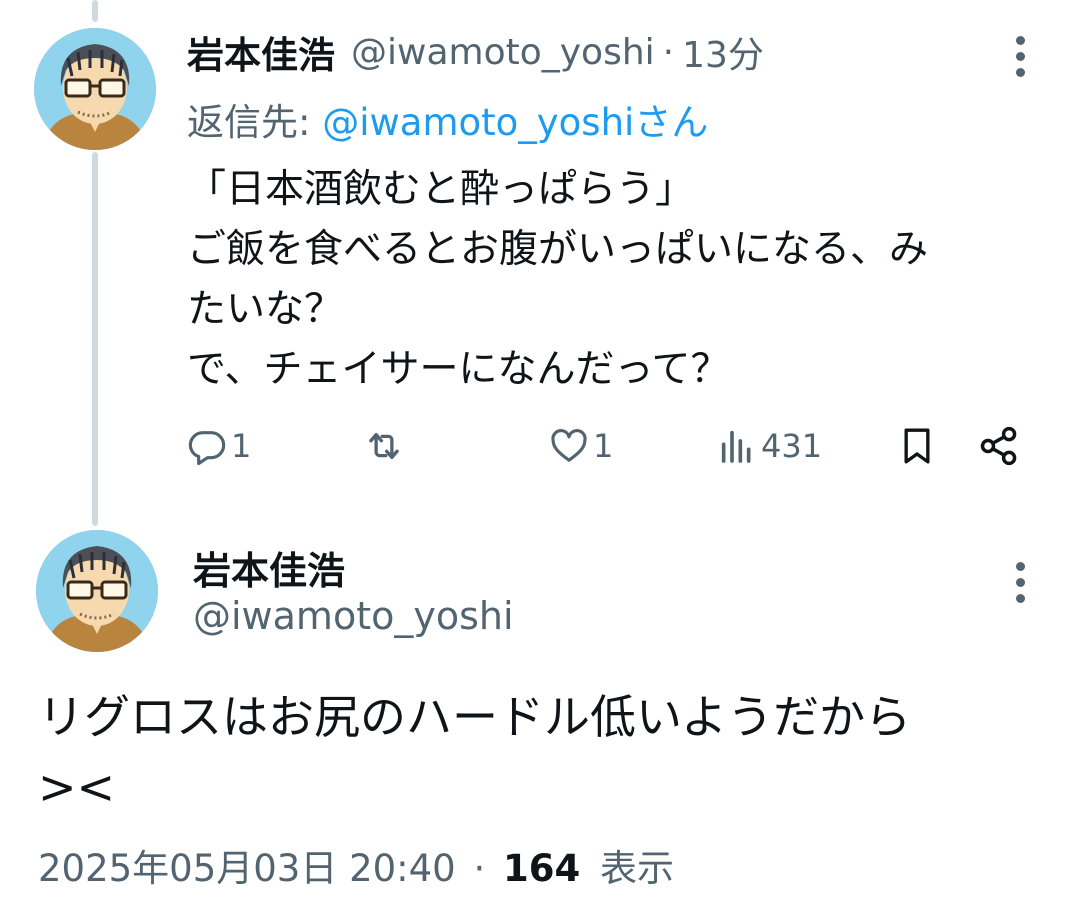 This screenshot has height=919, width=1080. What do you see at coordinates (637, 868) in the screenshot?
I see `views-label: 表示` at bounding box center [637, 868].